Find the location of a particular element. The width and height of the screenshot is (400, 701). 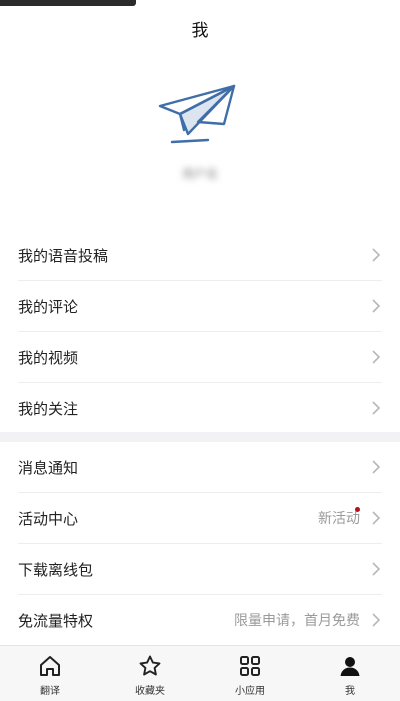

menu-item-label: 免流量特权 is located at coordinates (56, 620).